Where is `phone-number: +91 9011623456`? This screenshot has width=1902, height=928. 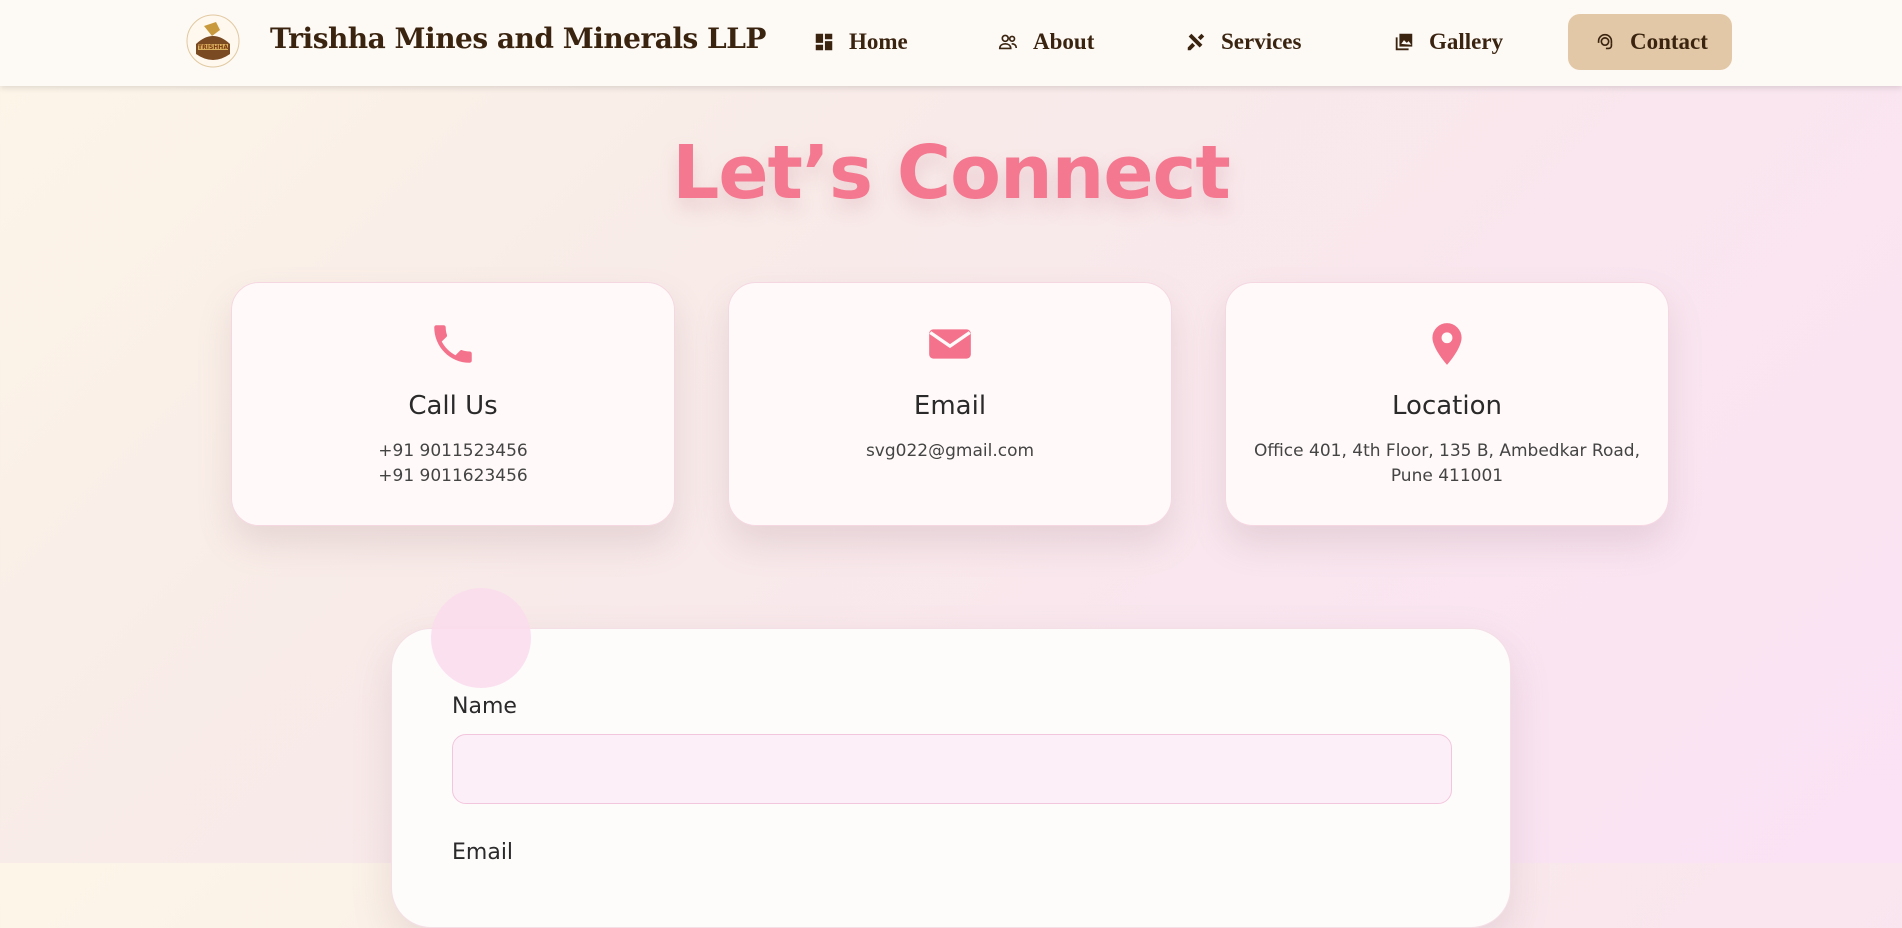 phone-number: +91 9011623456 is located at coordinates (453, 476).